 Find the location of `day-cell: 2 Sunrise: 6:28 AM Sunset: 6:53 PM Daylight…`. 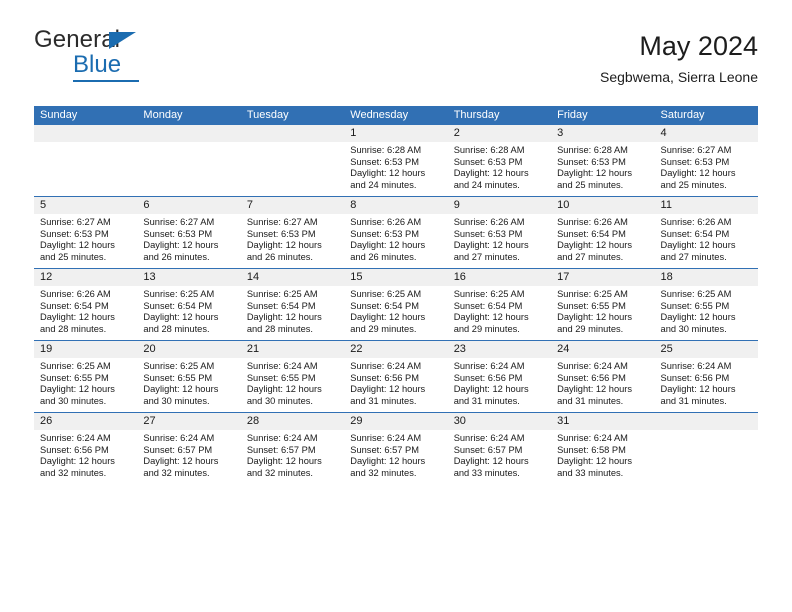

day-cell: 2 Sunrise: 6:28 AM Sunset: 6:53 PM Daylight… is located at coordinates (499, 160).